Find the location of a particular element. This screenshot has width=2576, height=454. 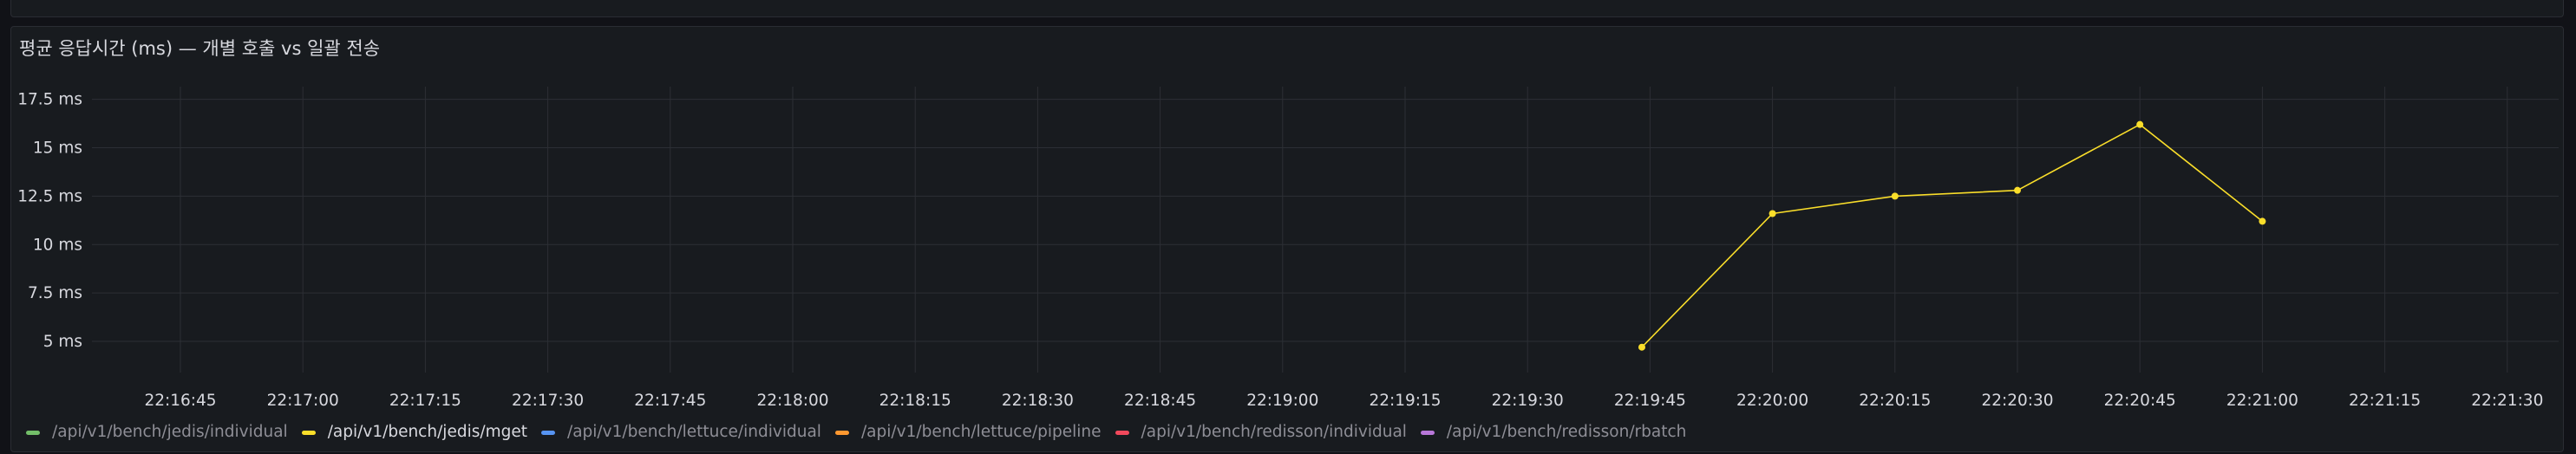

x-tick-label: 22:17:00 is located at coordinates (303, 401).